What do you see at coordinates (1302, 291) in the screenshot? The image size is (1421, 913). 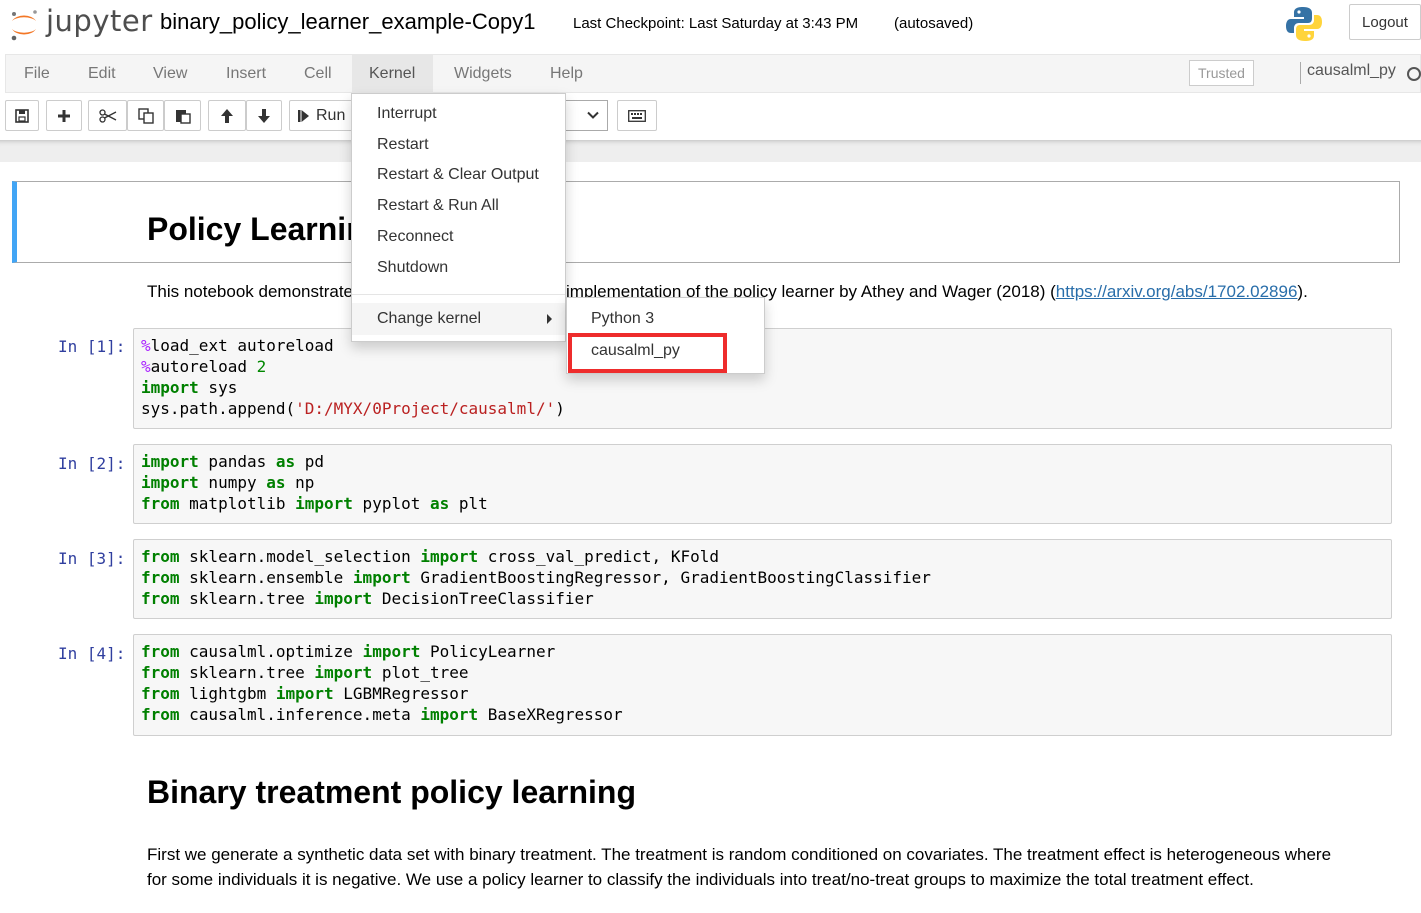 I see `intro-text-end: ).` at bounding box center [1302, 291].